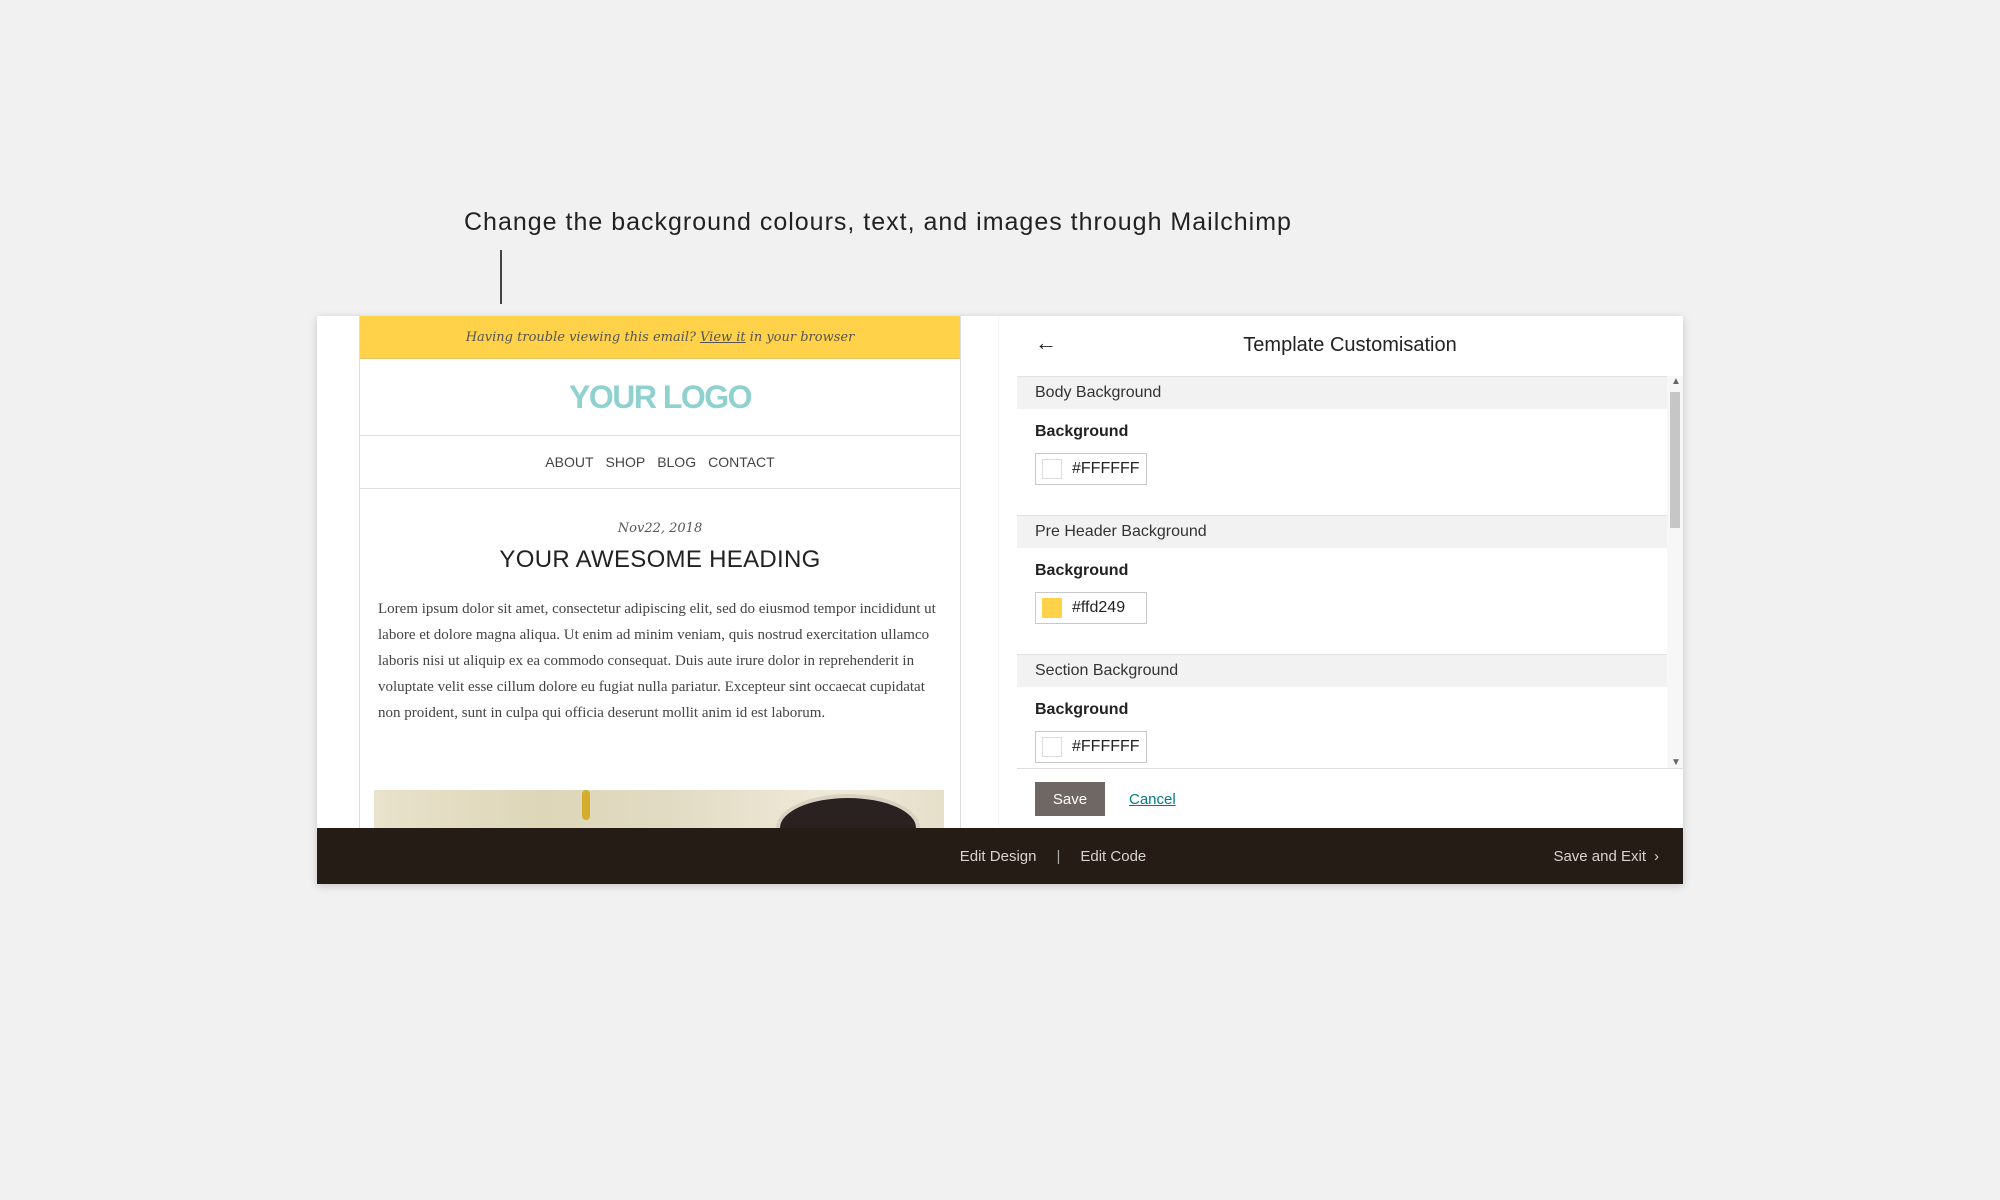 This screenshot has width=2000, height=1200. Describe the element at coordinates (1098, 608) in the screenshot. I see `color-value: #ffd249` at that location.